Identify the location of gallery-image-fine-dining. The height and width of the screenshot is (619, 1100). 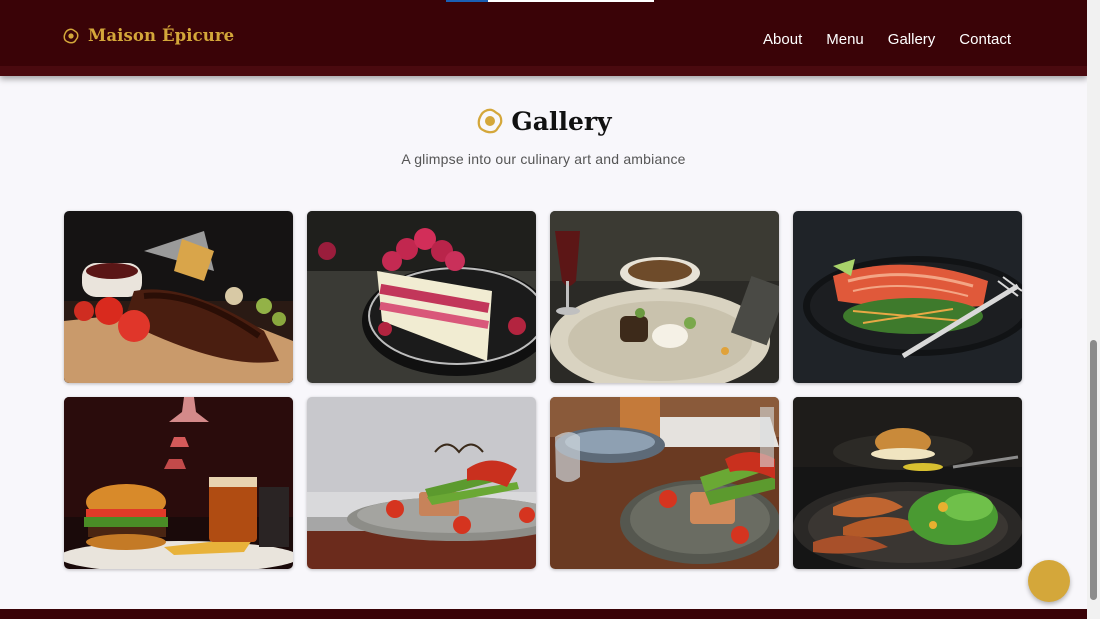
(664, 297).